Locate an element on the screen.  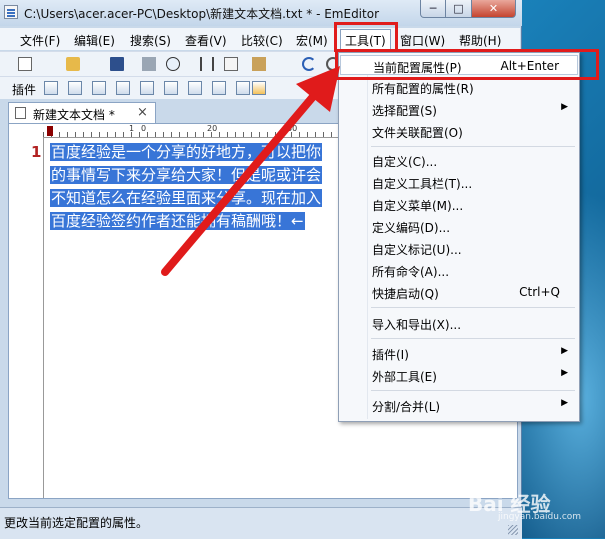
annotation-arrow-icon is located at coordinates (250, 171).